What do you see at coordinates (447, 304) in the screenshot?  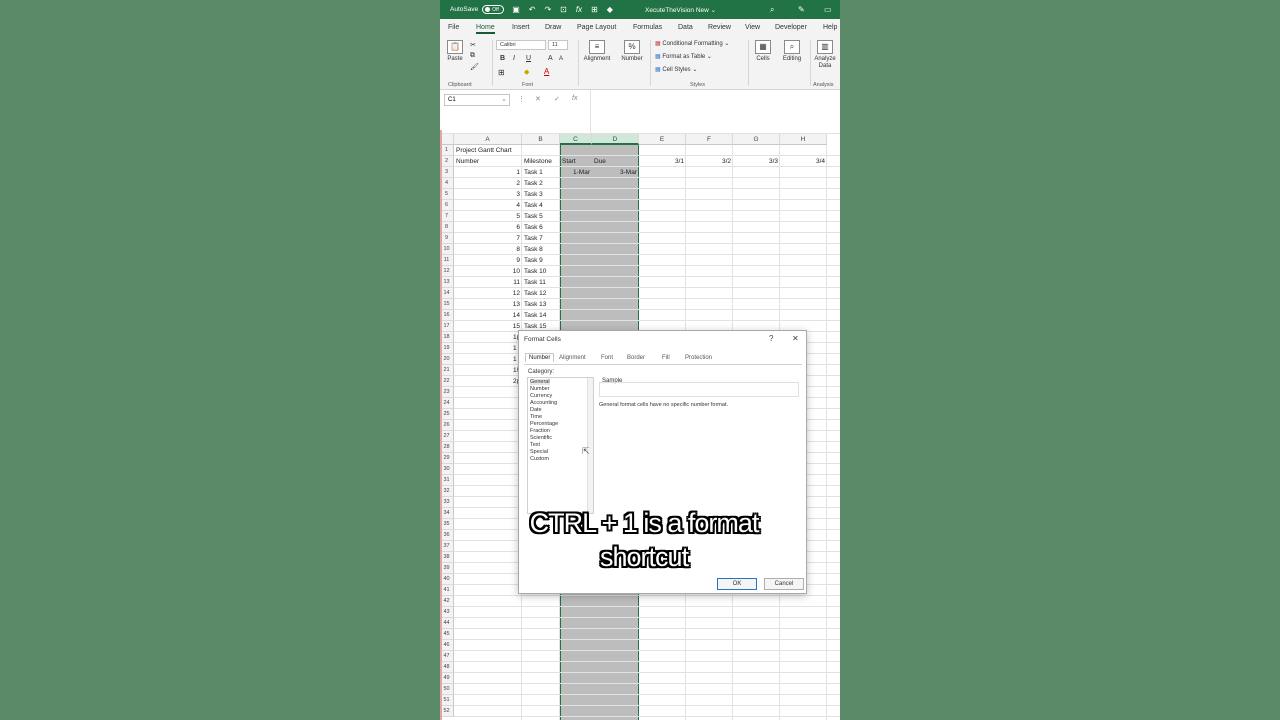 I see `row-header: 15` at bounding box center [447, 304].